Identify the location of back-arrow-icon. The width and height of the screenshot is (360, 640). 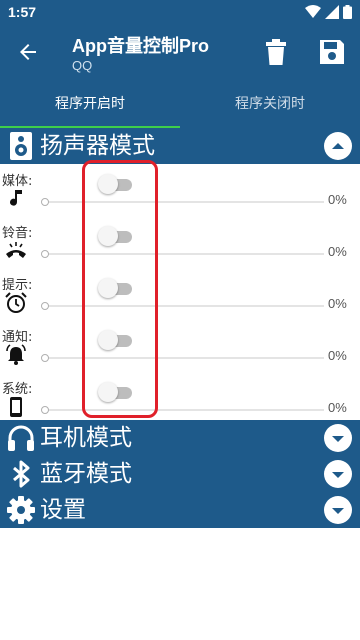
(28, 52).